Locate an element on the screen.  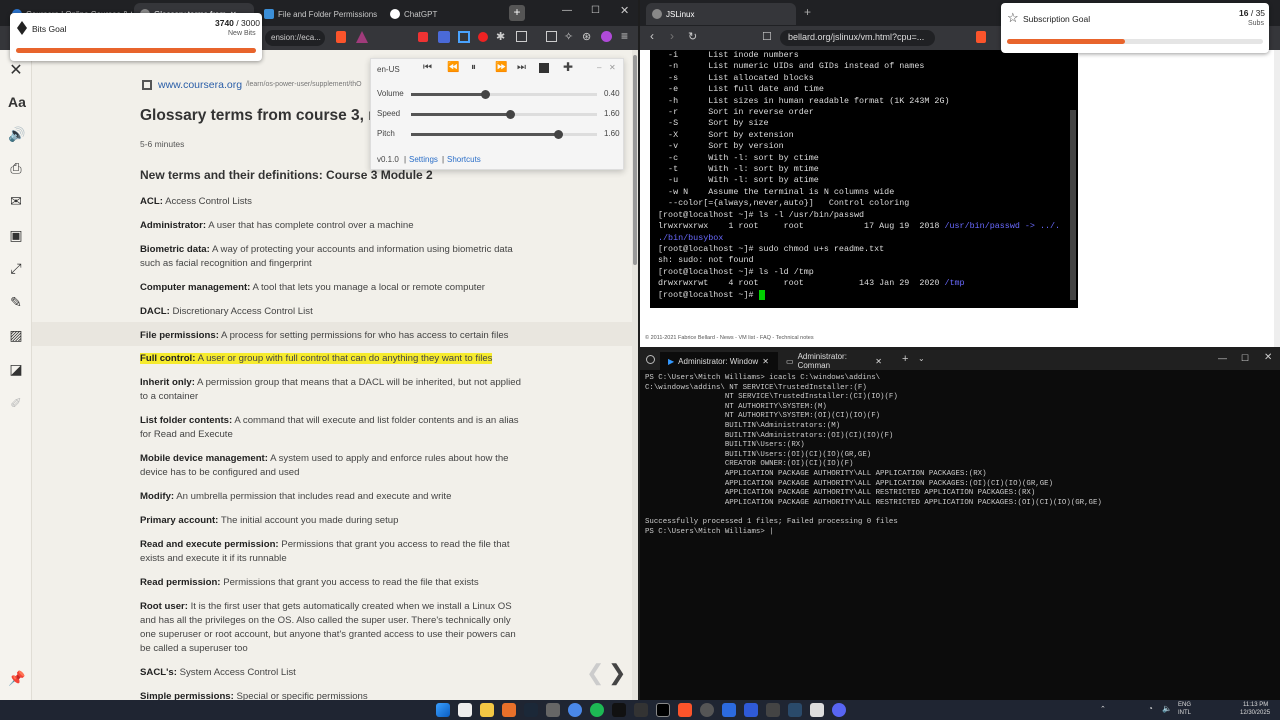
wallet-icon is located at coordinates (606, 36).